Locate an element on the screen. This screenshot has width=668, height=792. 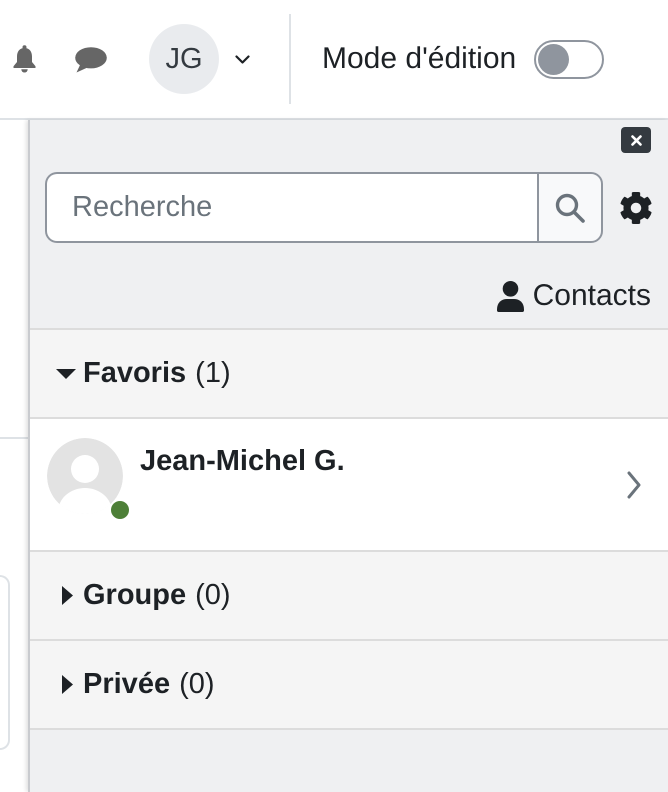
speech-bubble-icon is located at coordinates (91, 60).